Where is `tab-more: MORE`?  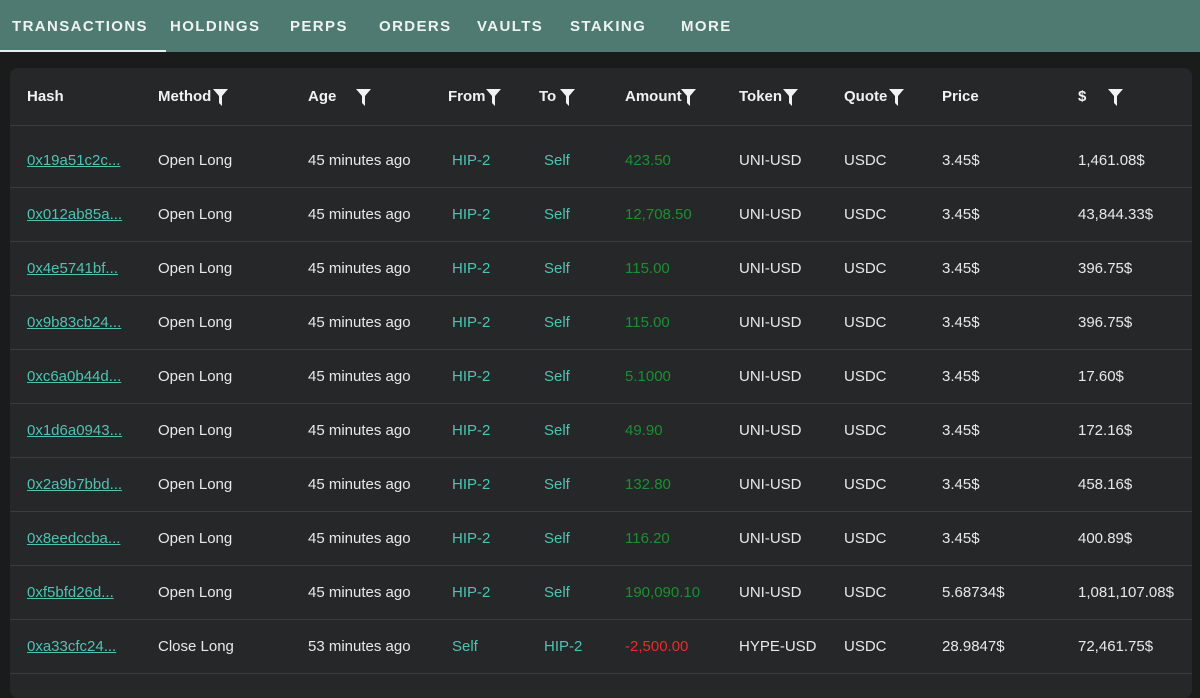
tab-more: MORE is located at coordinates (706, 26).